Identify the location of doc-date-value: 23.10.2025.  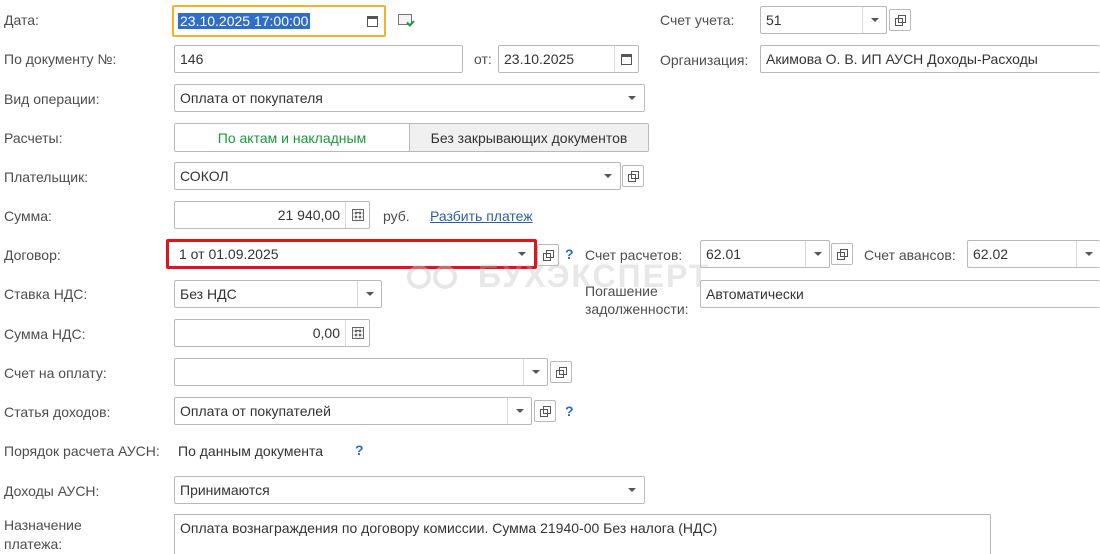
(539, 59).